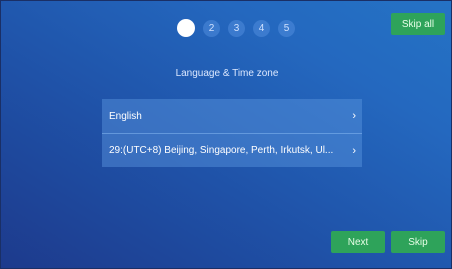  What do you see at coordinates (236, 28) in the screenshot?
I see `step-3-dot: 3` at bounding box center [236, 28].